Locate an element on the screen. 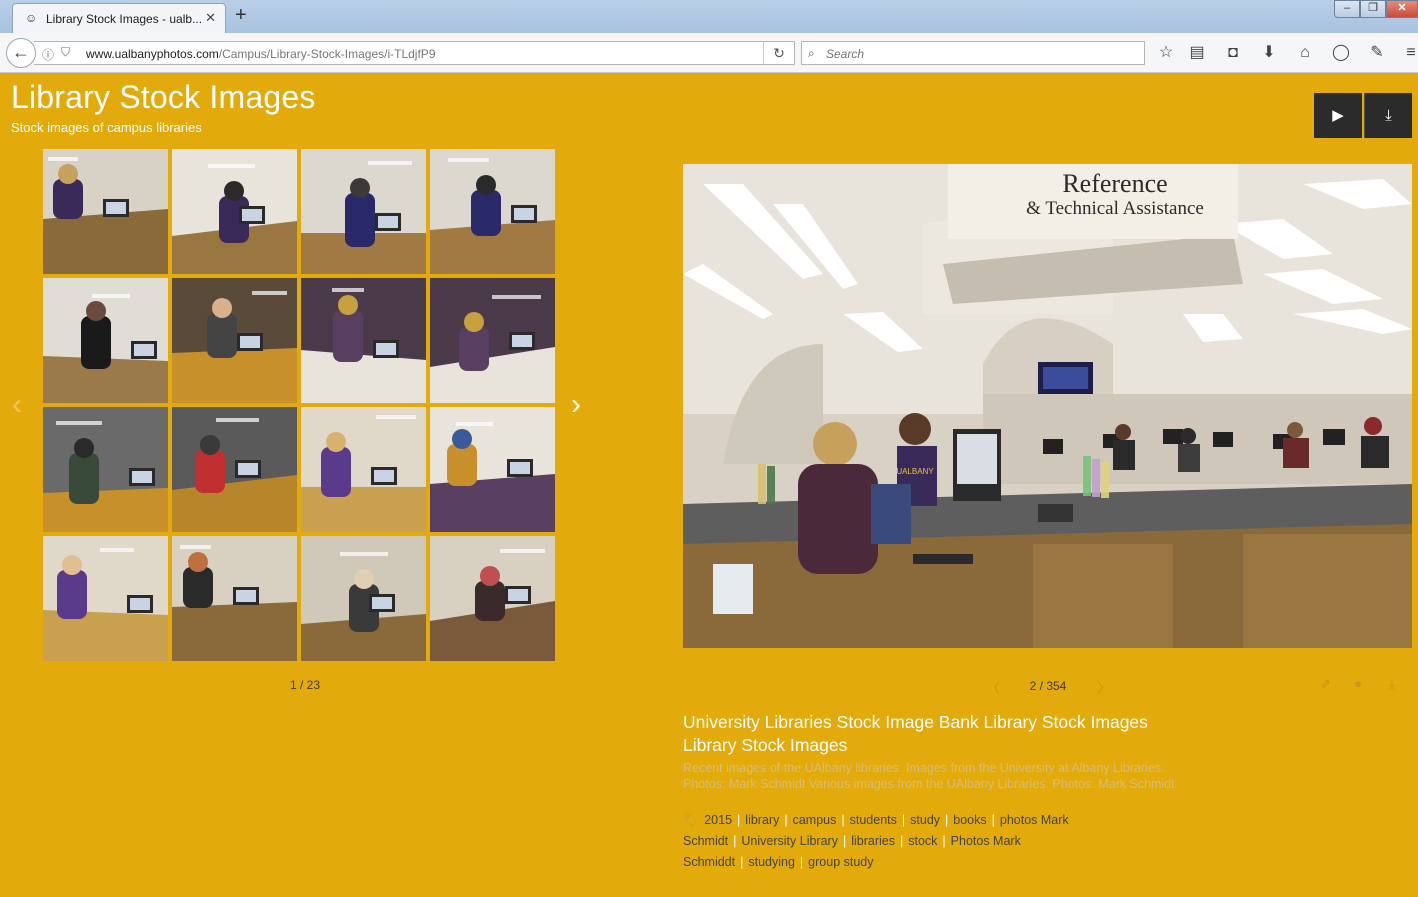  keyword-link: 2015 is located at coordinates (718, 820).